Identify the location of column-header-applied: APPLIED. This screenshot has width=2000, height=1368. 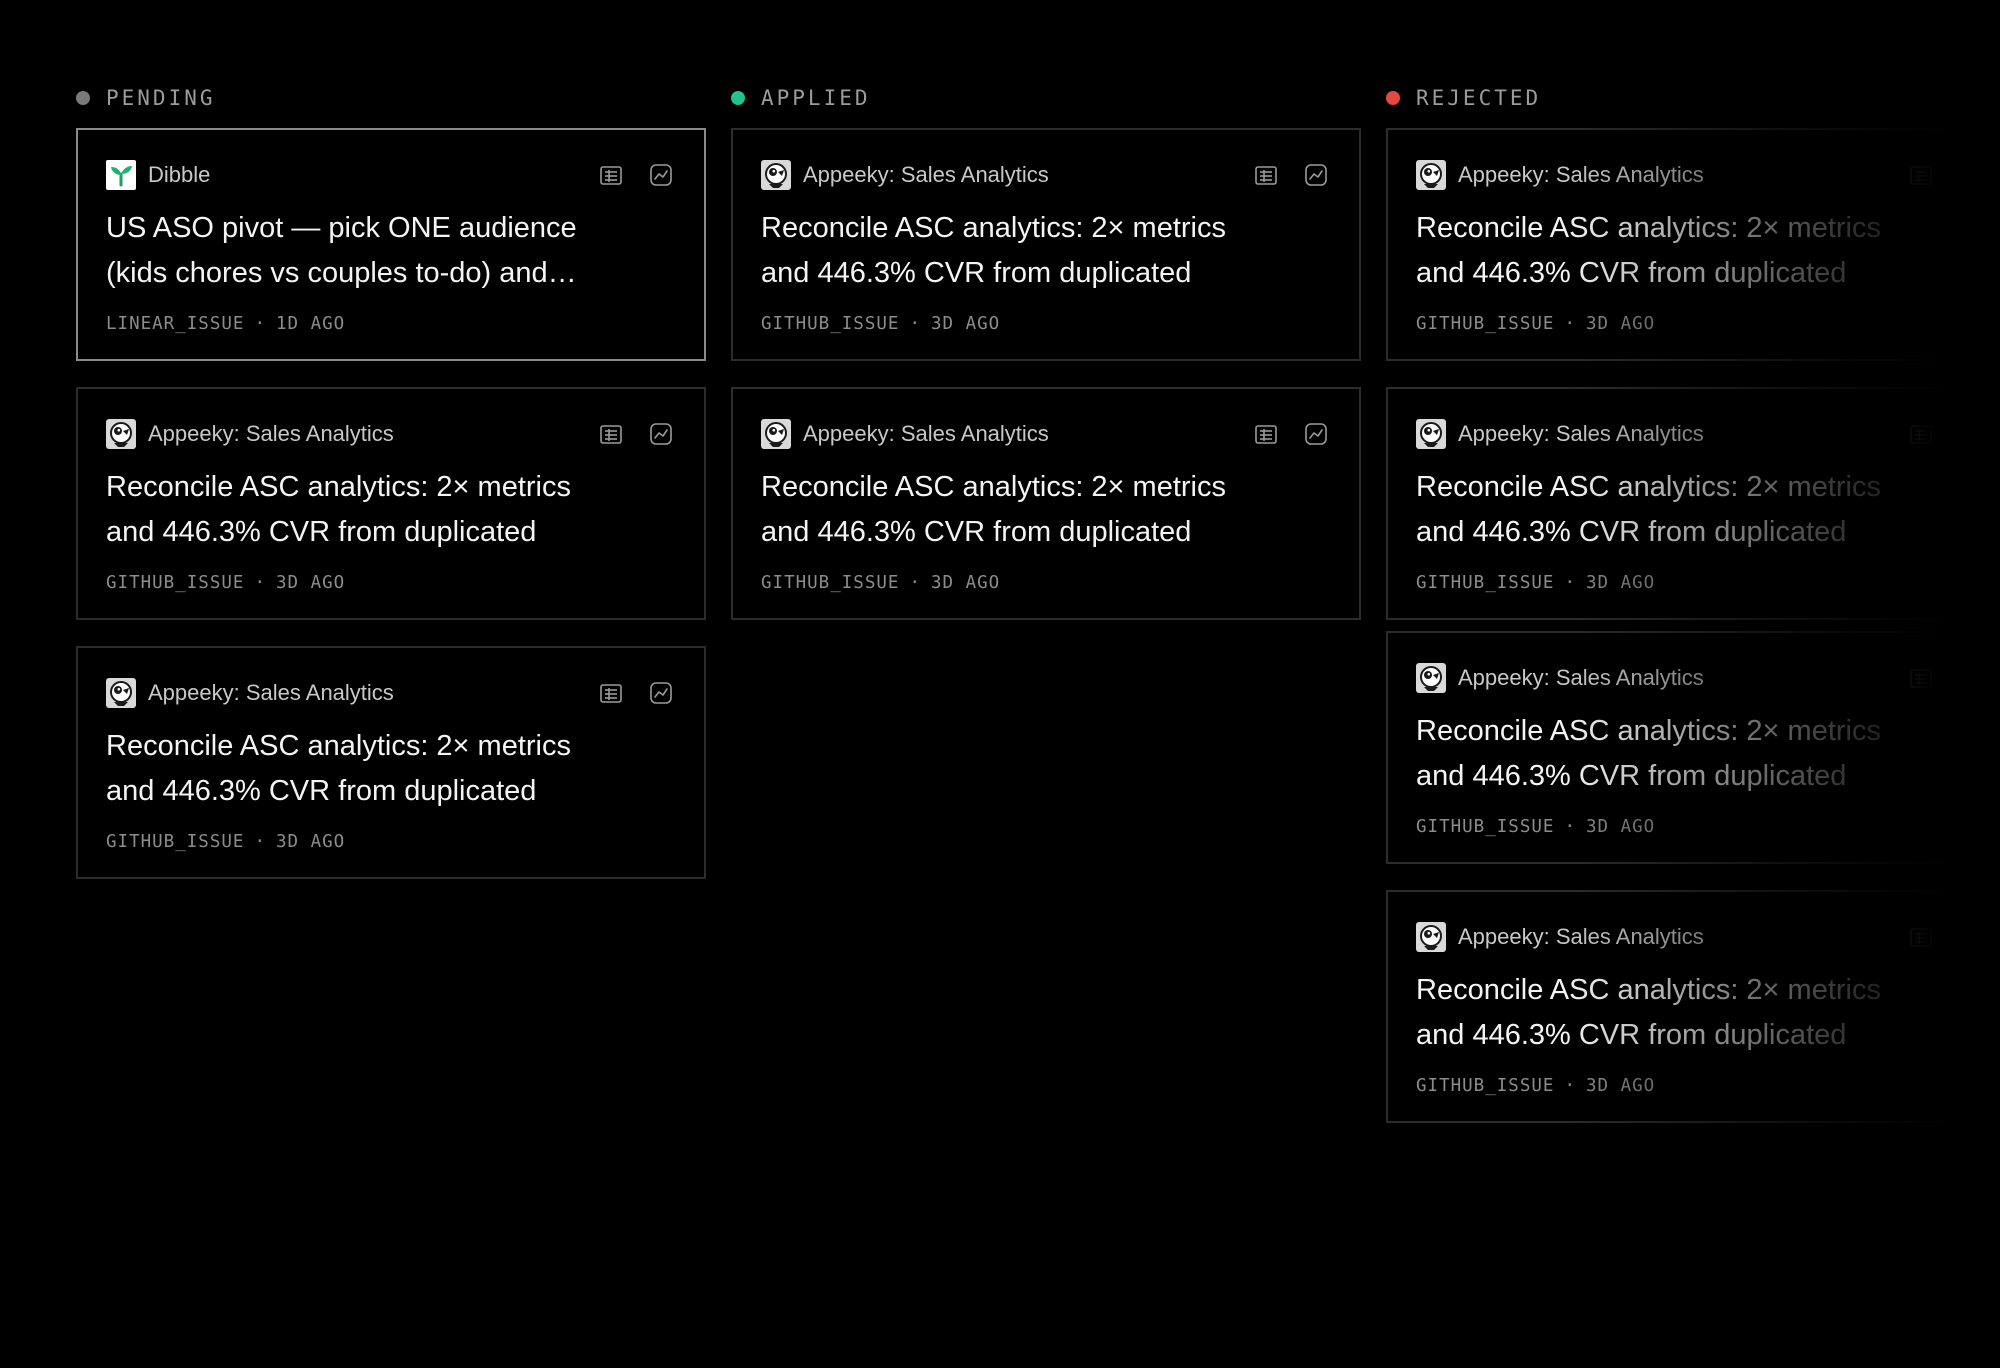
(801, 98).